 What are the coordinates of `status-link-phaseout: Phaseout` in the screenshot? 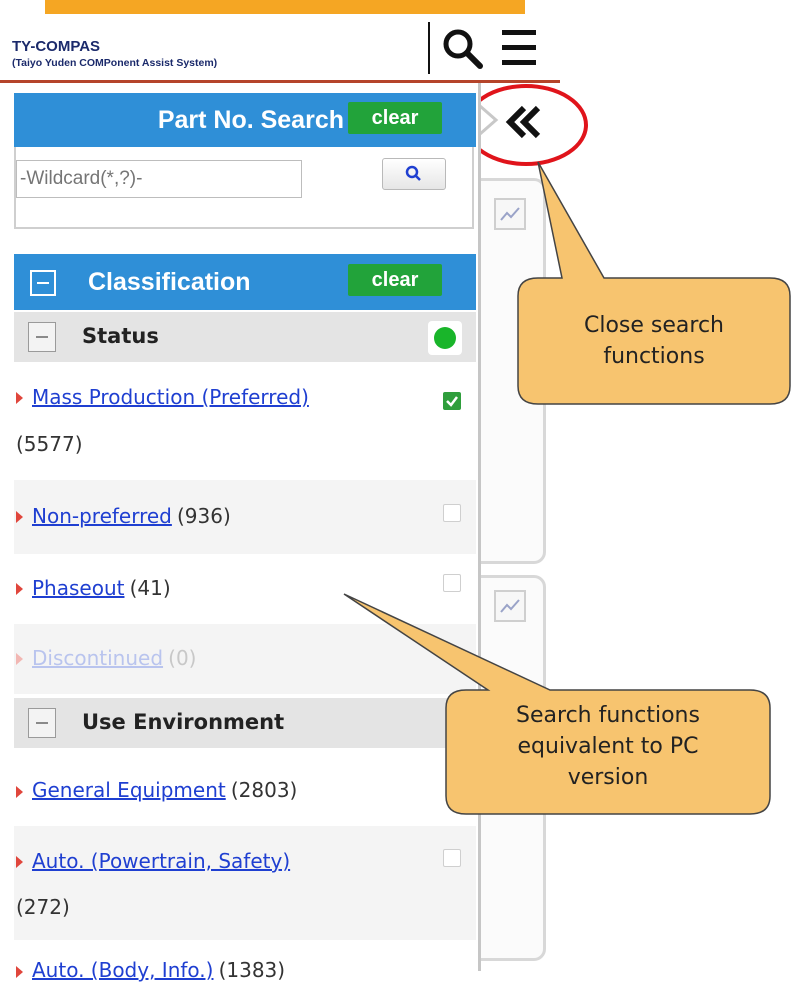 It's located at (78, 588).